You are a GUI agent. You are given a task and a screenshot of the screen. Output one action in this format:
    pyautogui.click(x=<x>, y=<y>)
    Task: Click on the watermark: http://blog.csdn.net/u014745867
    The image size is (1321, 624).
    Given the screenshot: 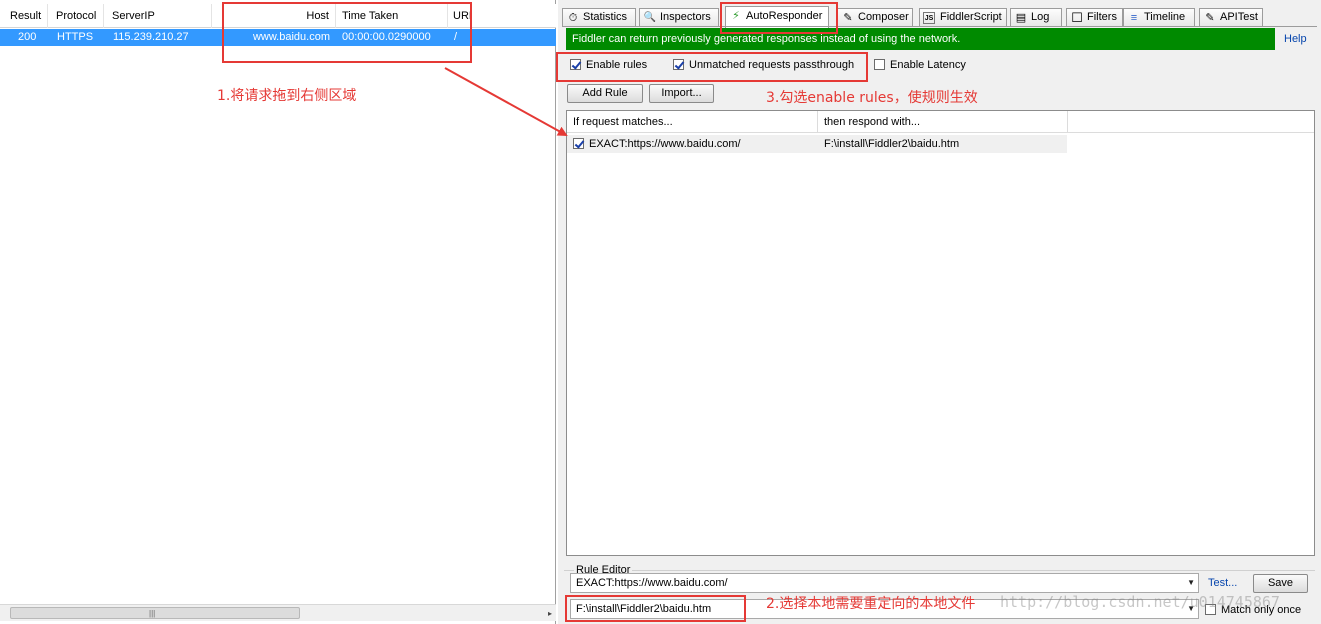 What is the action you would take?
    pyautogui.click(x=1140, y=602)
    